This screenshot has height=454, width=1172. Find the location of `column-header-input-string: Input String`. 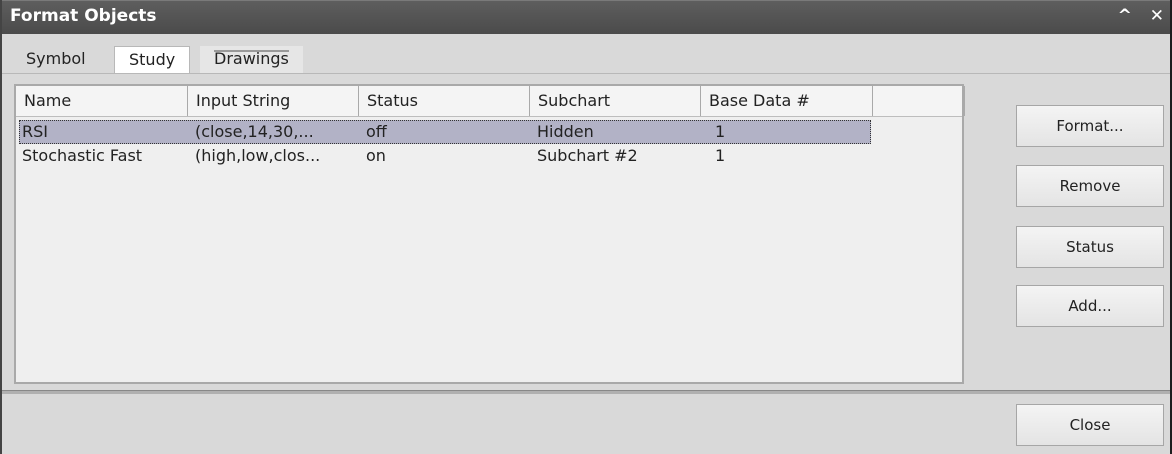

column-header-input-string: Input String is located at coordinates (273, 101).